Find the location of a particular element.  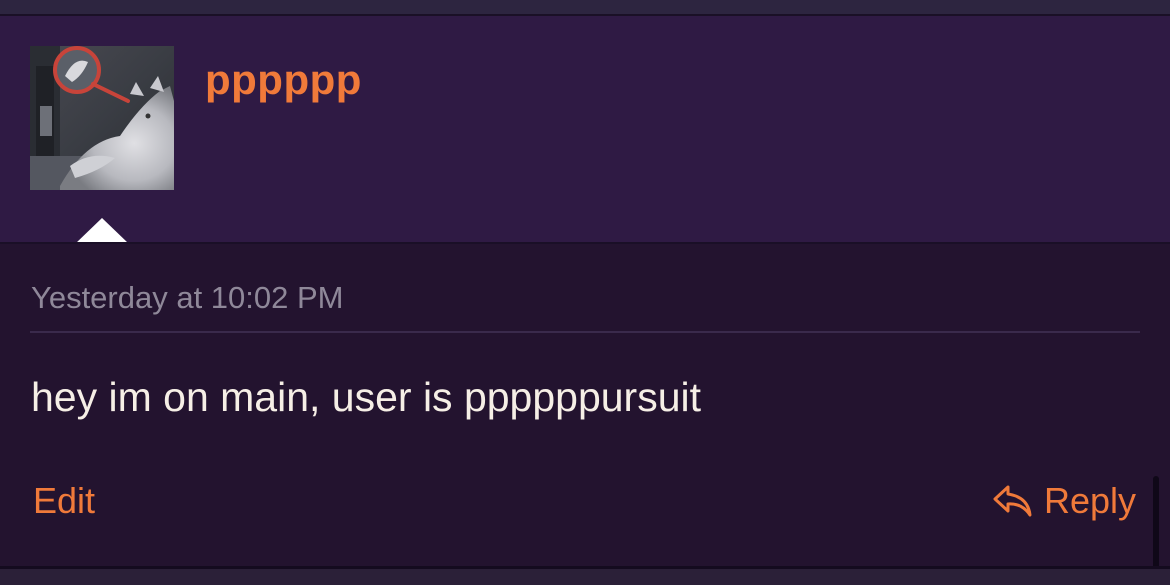

timestamp: Yesterday at 10:02 PM is located at coordinates (187, 297).